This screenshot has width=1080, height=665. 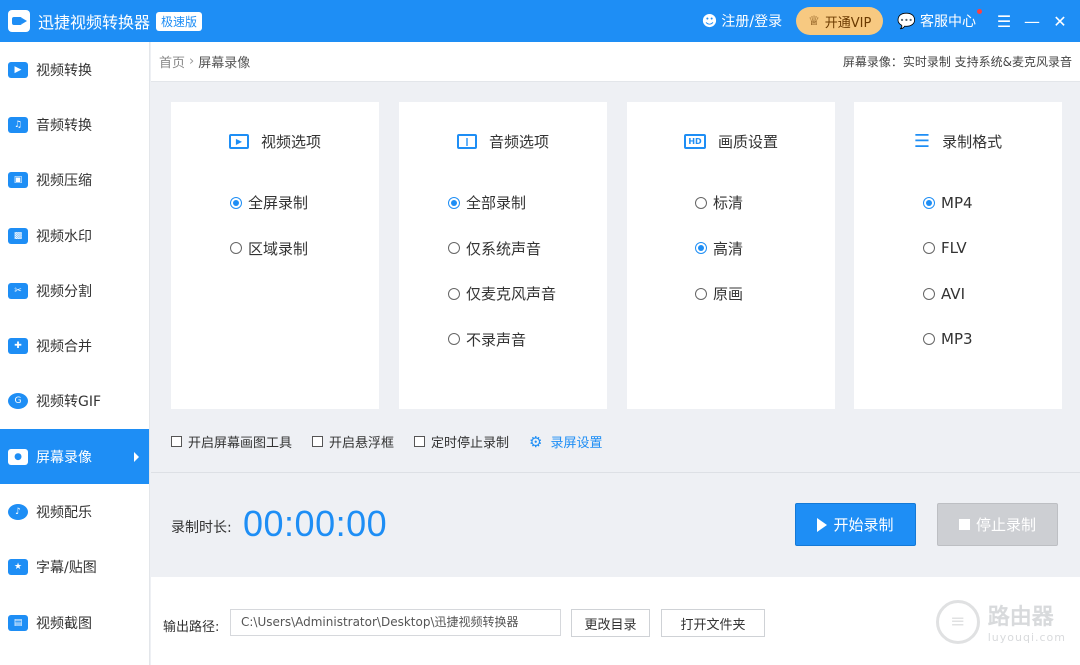 I want to click on checkbox-timed-stop: 定时停止录制, so click(x=461, y=441).